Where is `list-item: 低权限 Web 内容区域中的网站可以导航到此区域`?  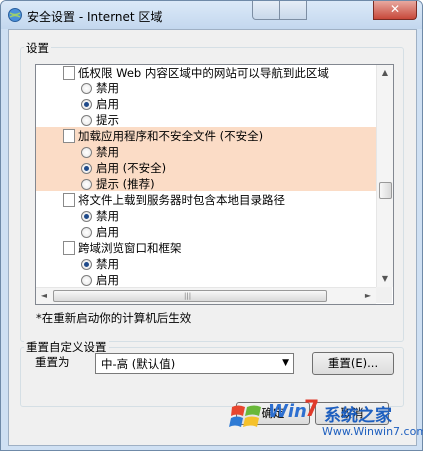 list-item: 低权限 Web 内容区域中的网站可以导航到此区域 is located at coordinates (206, 72).